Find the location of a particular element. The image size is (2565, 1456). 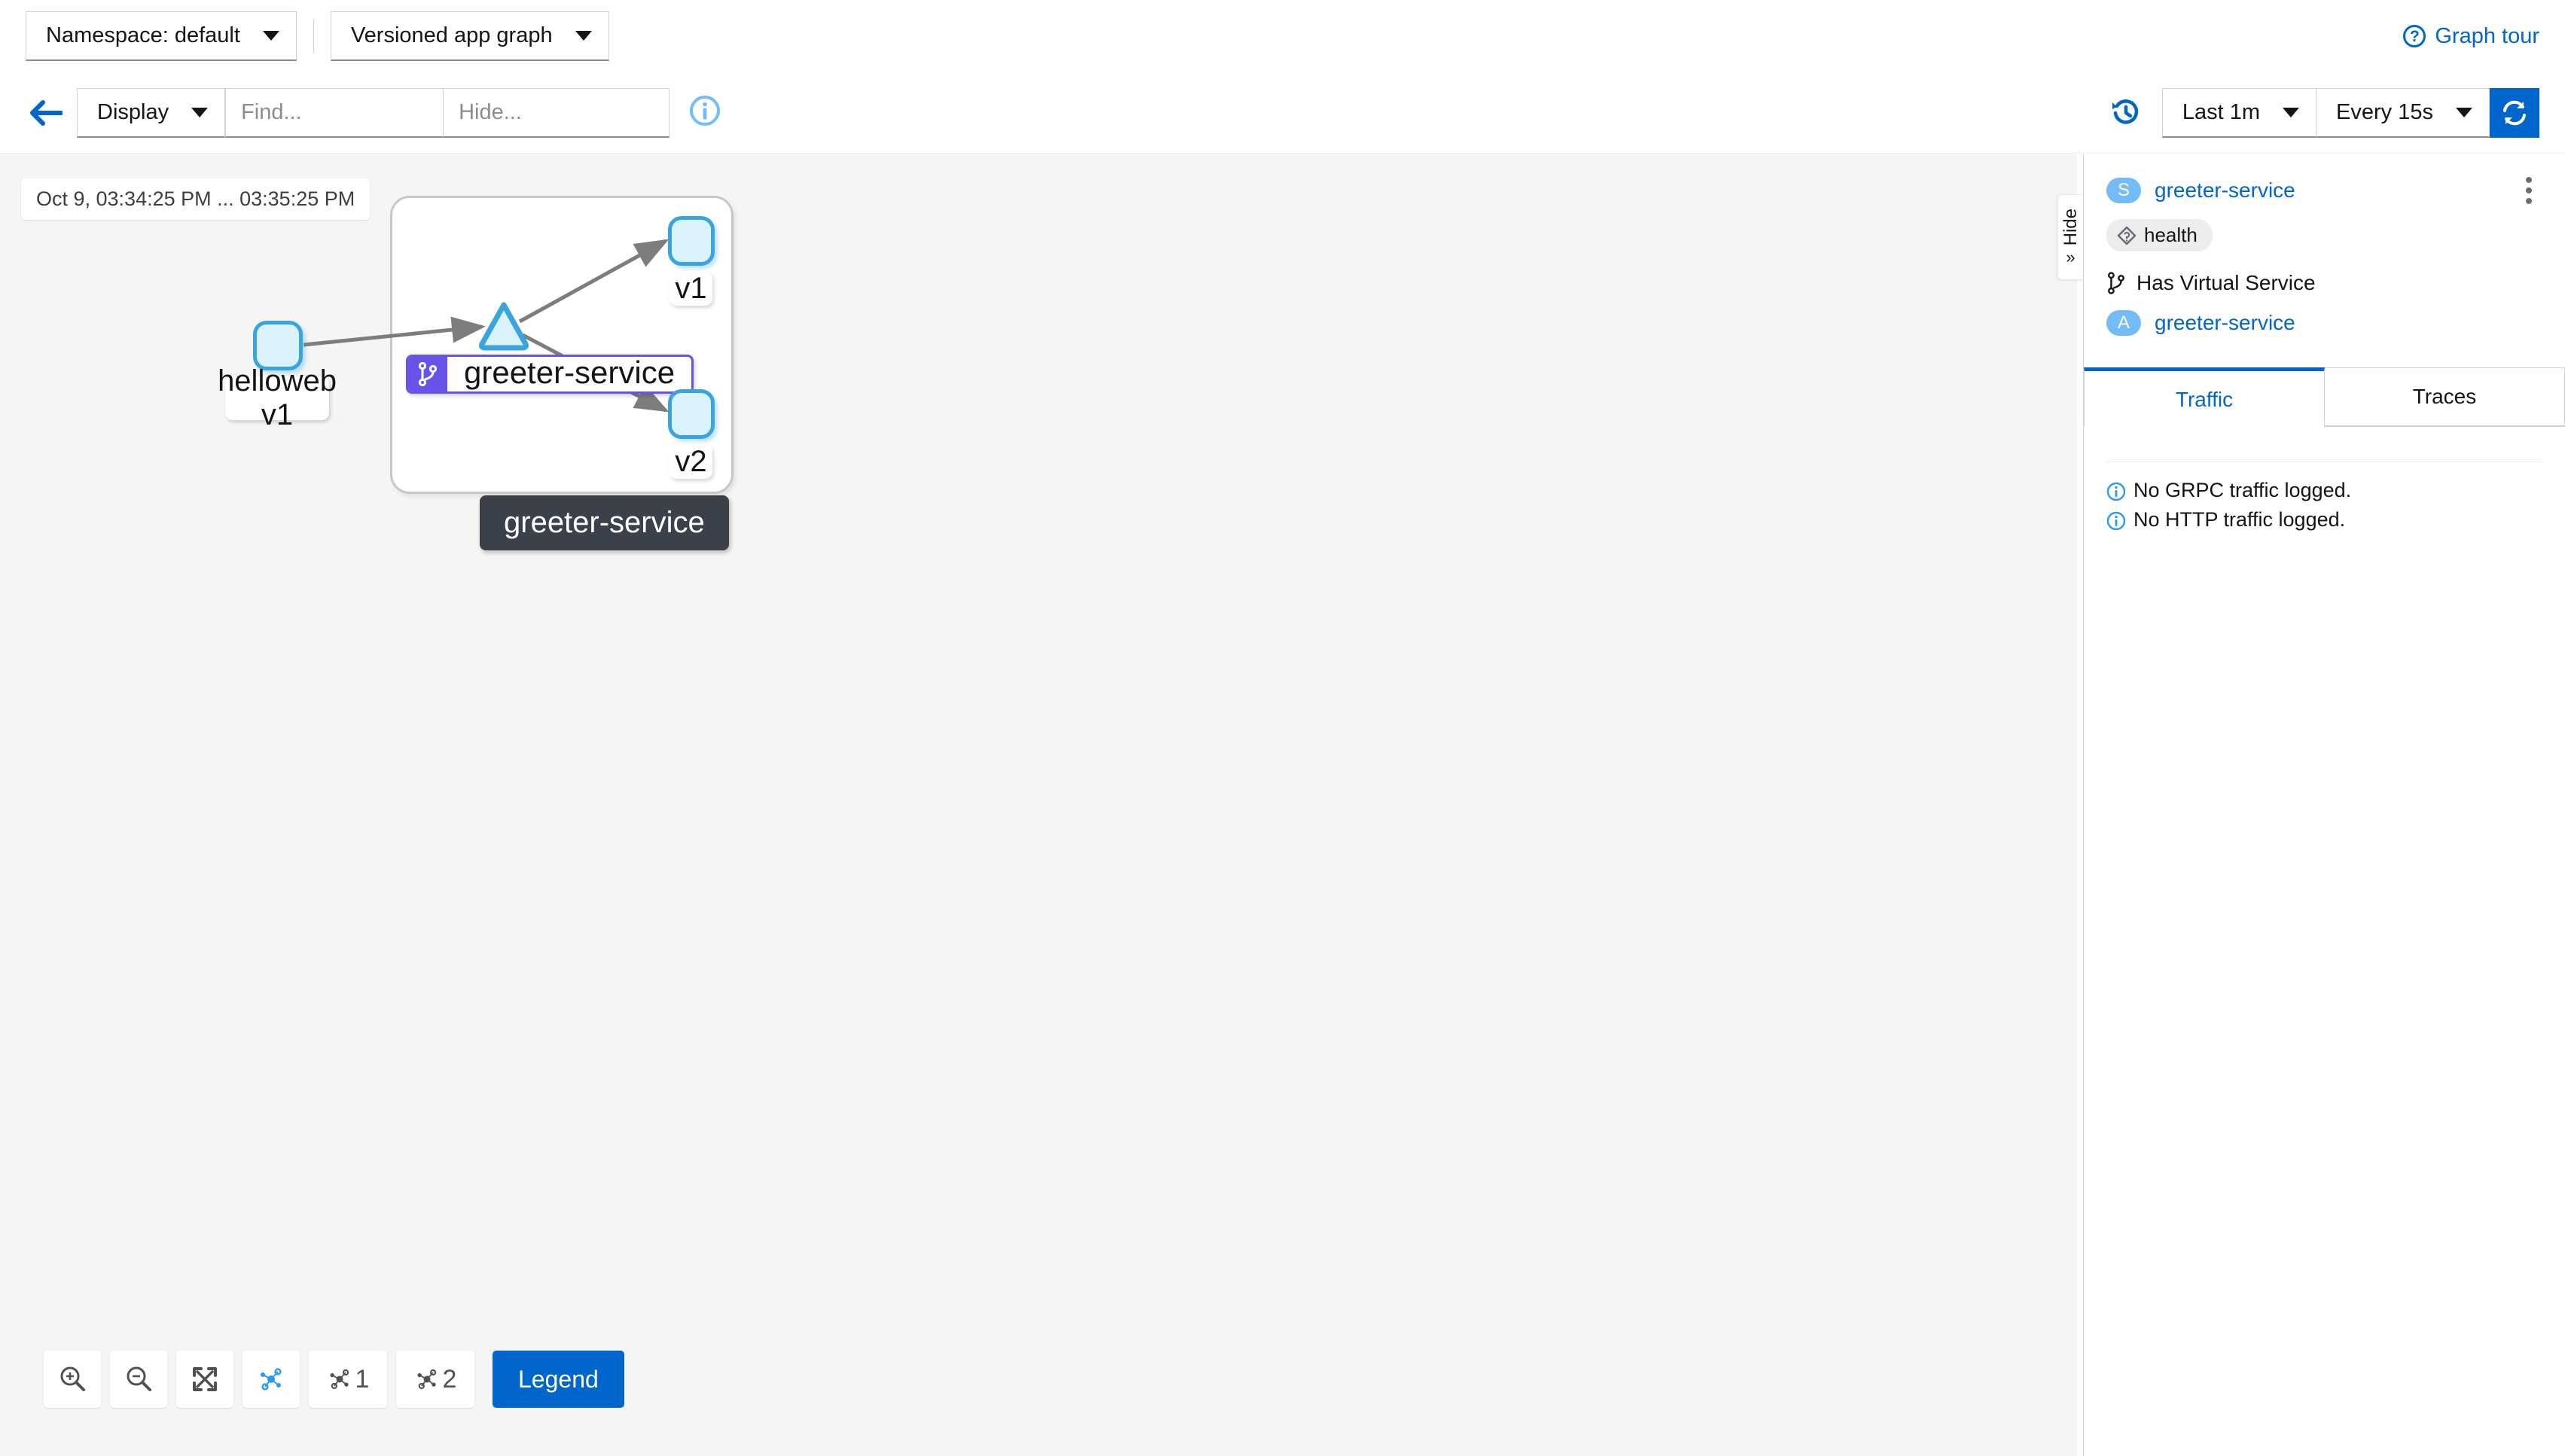

display-dropdown: Display is located at coordinates (151, 112).